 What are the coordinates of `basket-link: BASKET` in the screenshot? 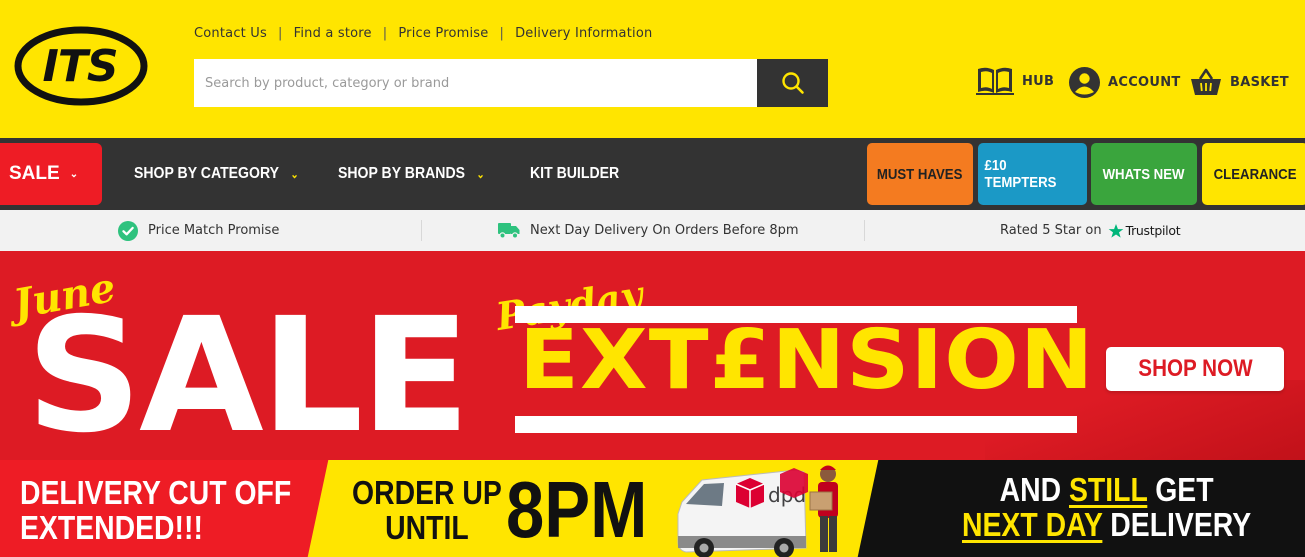 It's located at (1239, 82).